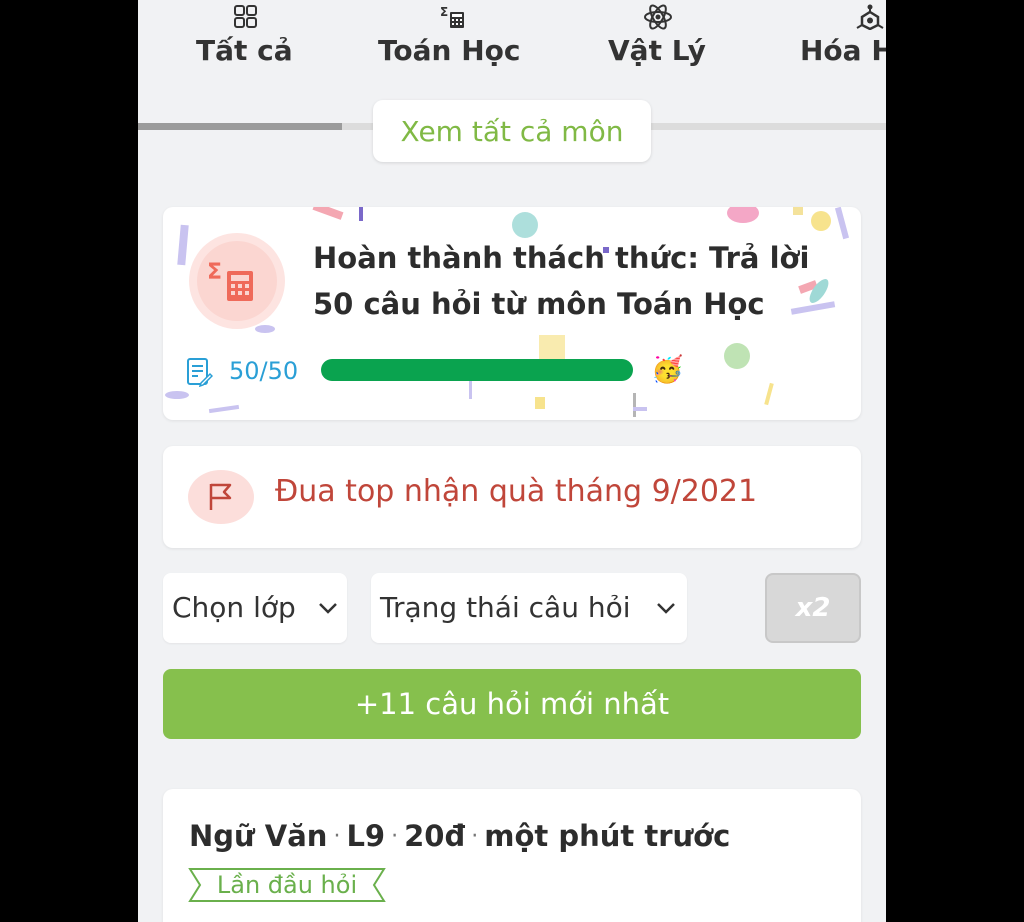  I want to click on multiplier-button: x2, so click(813, 608).